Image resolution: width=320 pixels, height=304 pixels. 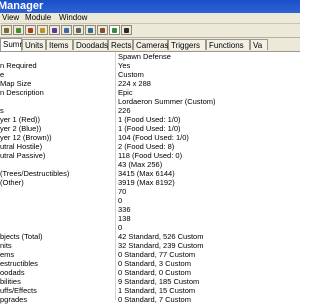 I want to click on tab-variables: Va, so click(x=259, y=44).